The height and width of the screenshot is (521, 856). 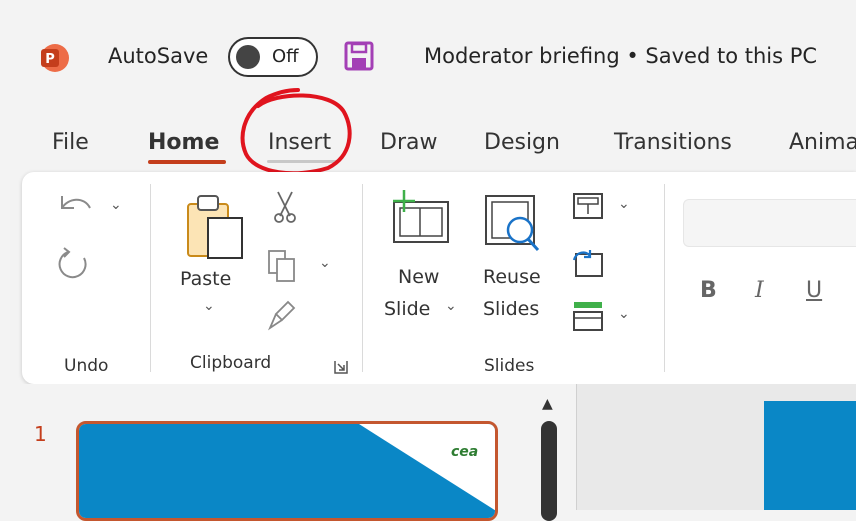 What do you see at coordinates (451, 306) in the screenshot?
I see `new-slide-dropdown-icon: ⌄` at bounding box center [451, 306].